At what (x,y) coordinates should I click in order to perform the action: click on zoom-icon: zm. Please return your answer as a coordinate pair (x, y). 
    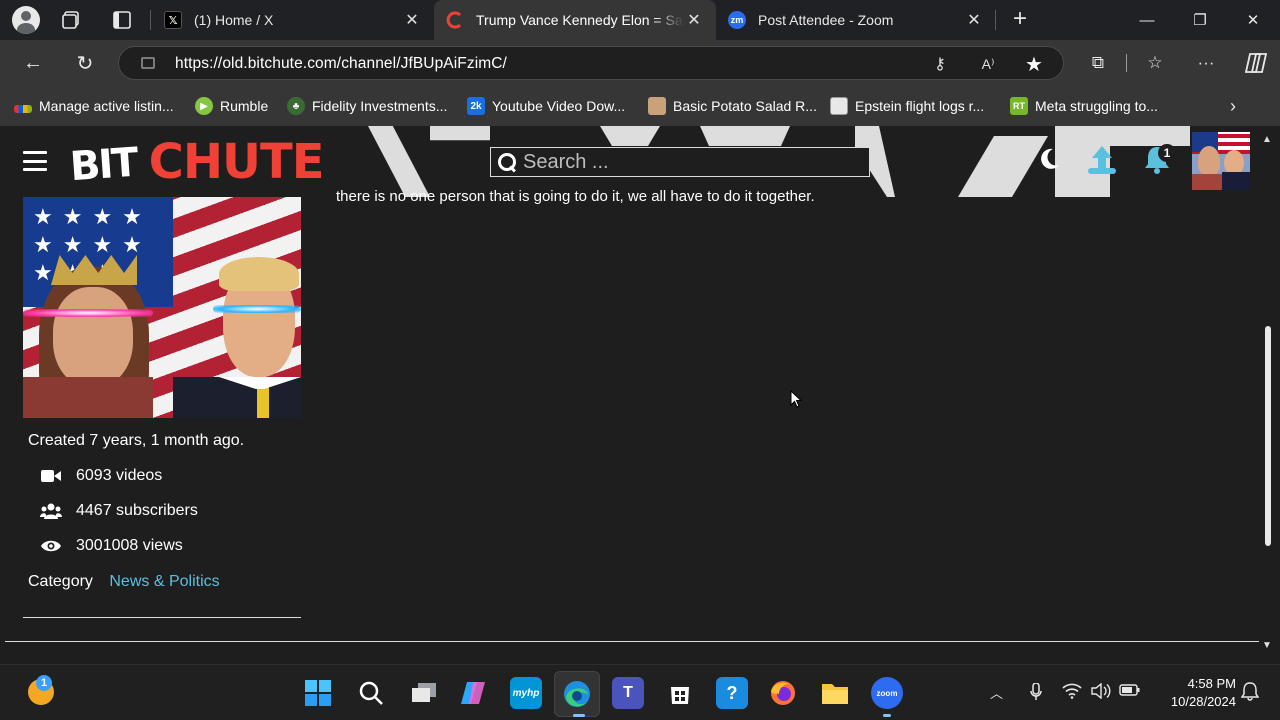
    Looking at the image, I should click on (737, 20).